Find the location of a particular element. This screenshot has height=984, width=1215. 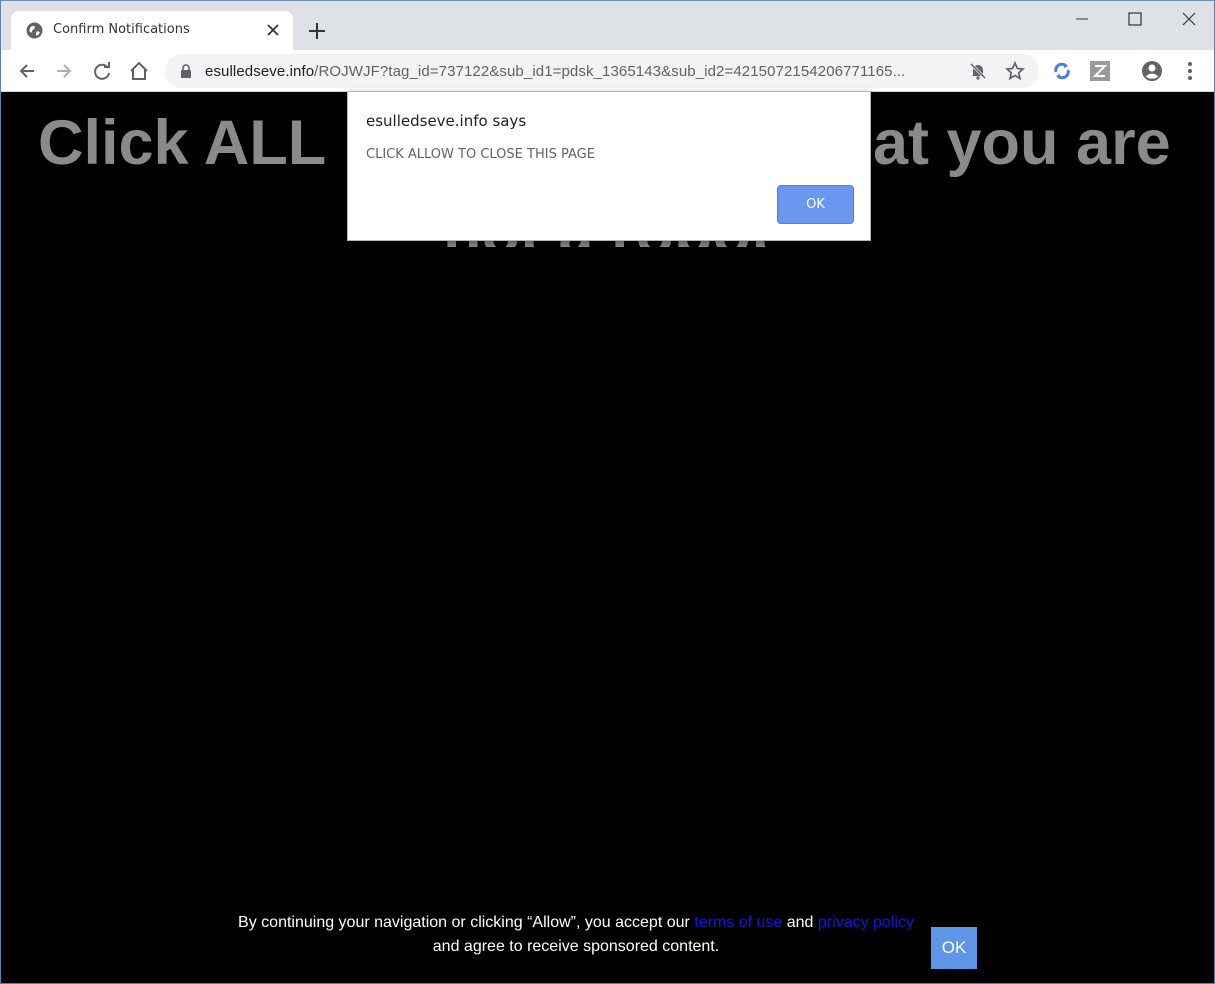

lock-icon is located at coordinates (186, 71).